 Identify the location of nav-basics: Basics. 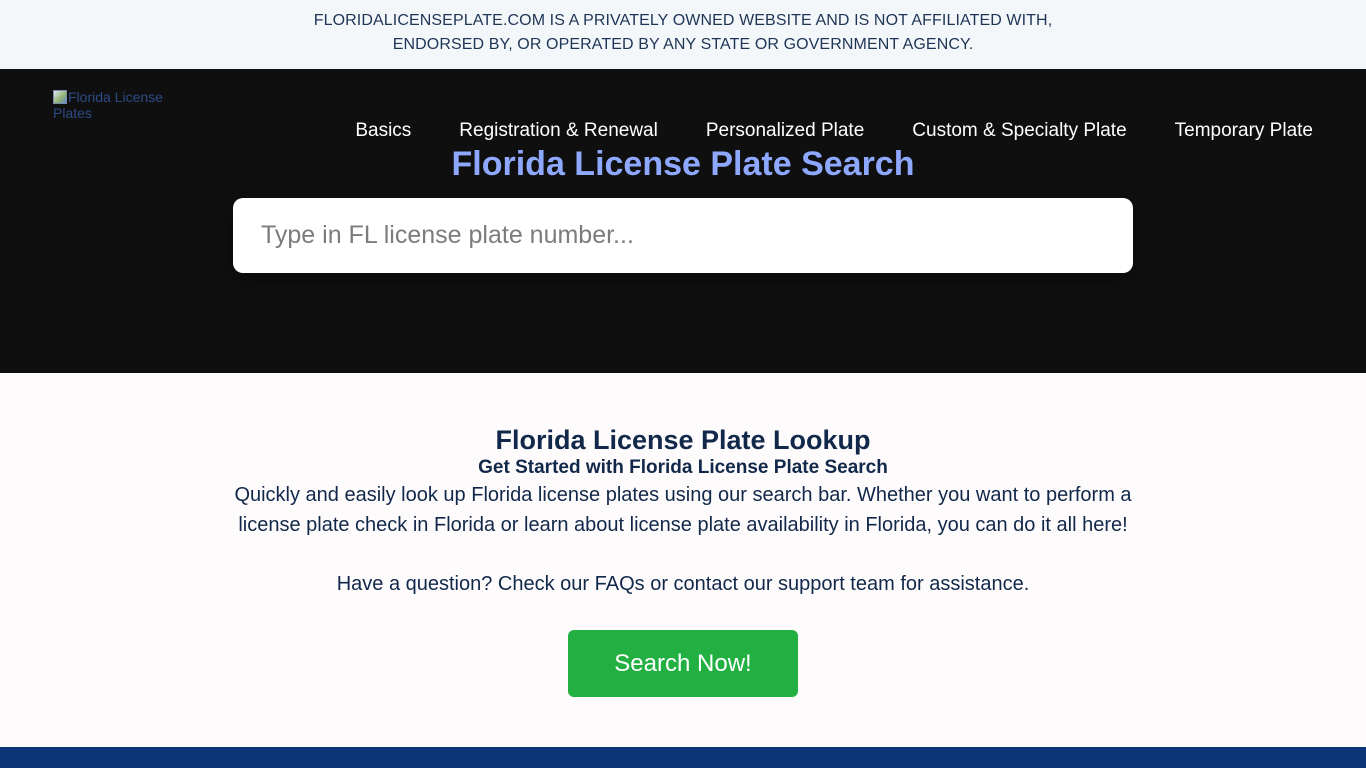
(383, 131).